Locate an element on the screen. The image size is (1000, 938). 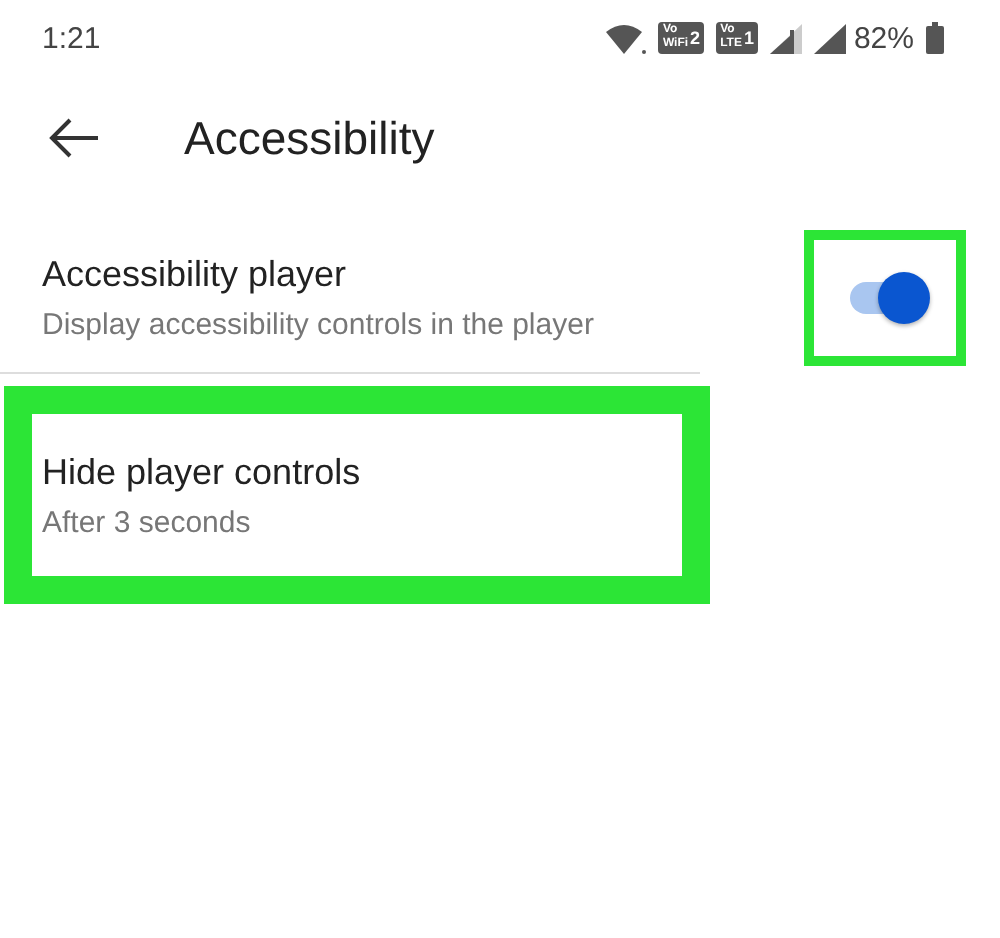
back-icon is located at coordinates (74, 138).